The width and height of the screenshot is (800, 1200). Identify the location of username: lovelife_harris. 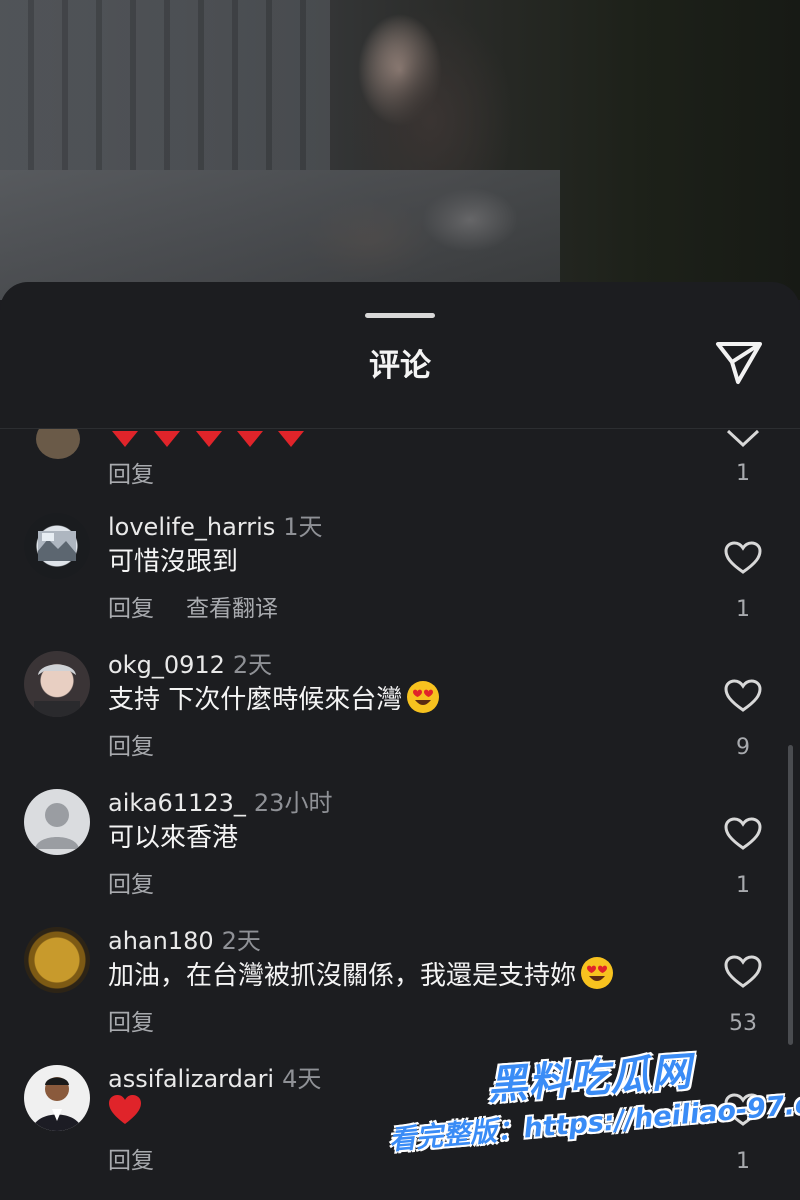
(191, 527).